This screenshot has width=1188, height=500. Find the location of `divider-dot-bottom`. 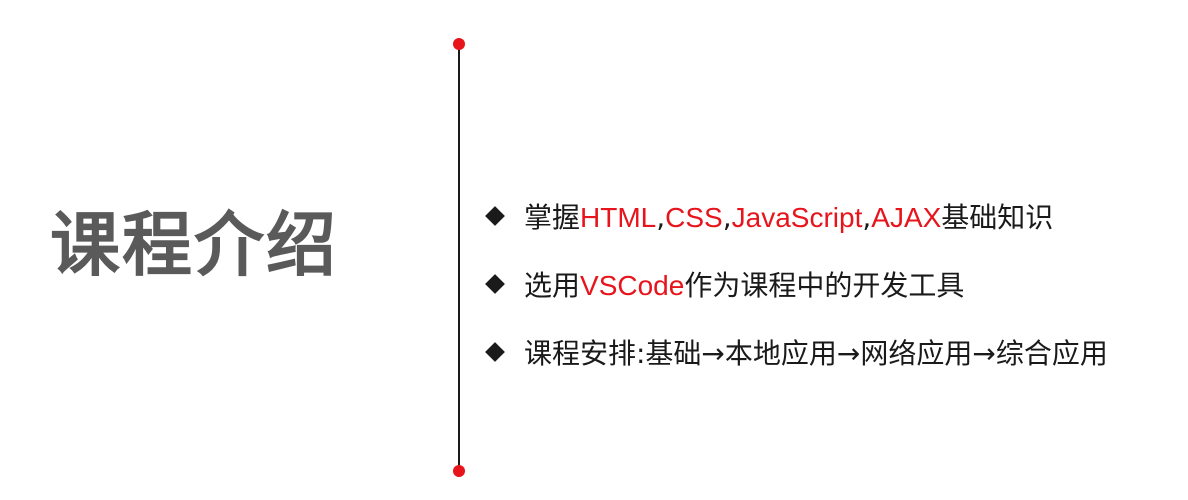

divider-dot-bottom is located at coordinates (459, 471).